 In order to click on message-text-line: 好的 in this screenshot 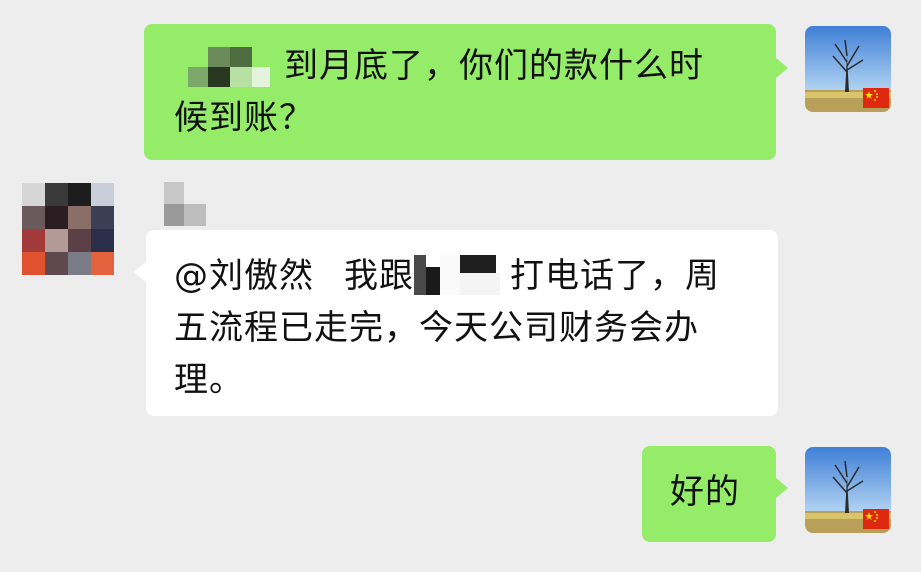, I will do `click(705, 492)`.